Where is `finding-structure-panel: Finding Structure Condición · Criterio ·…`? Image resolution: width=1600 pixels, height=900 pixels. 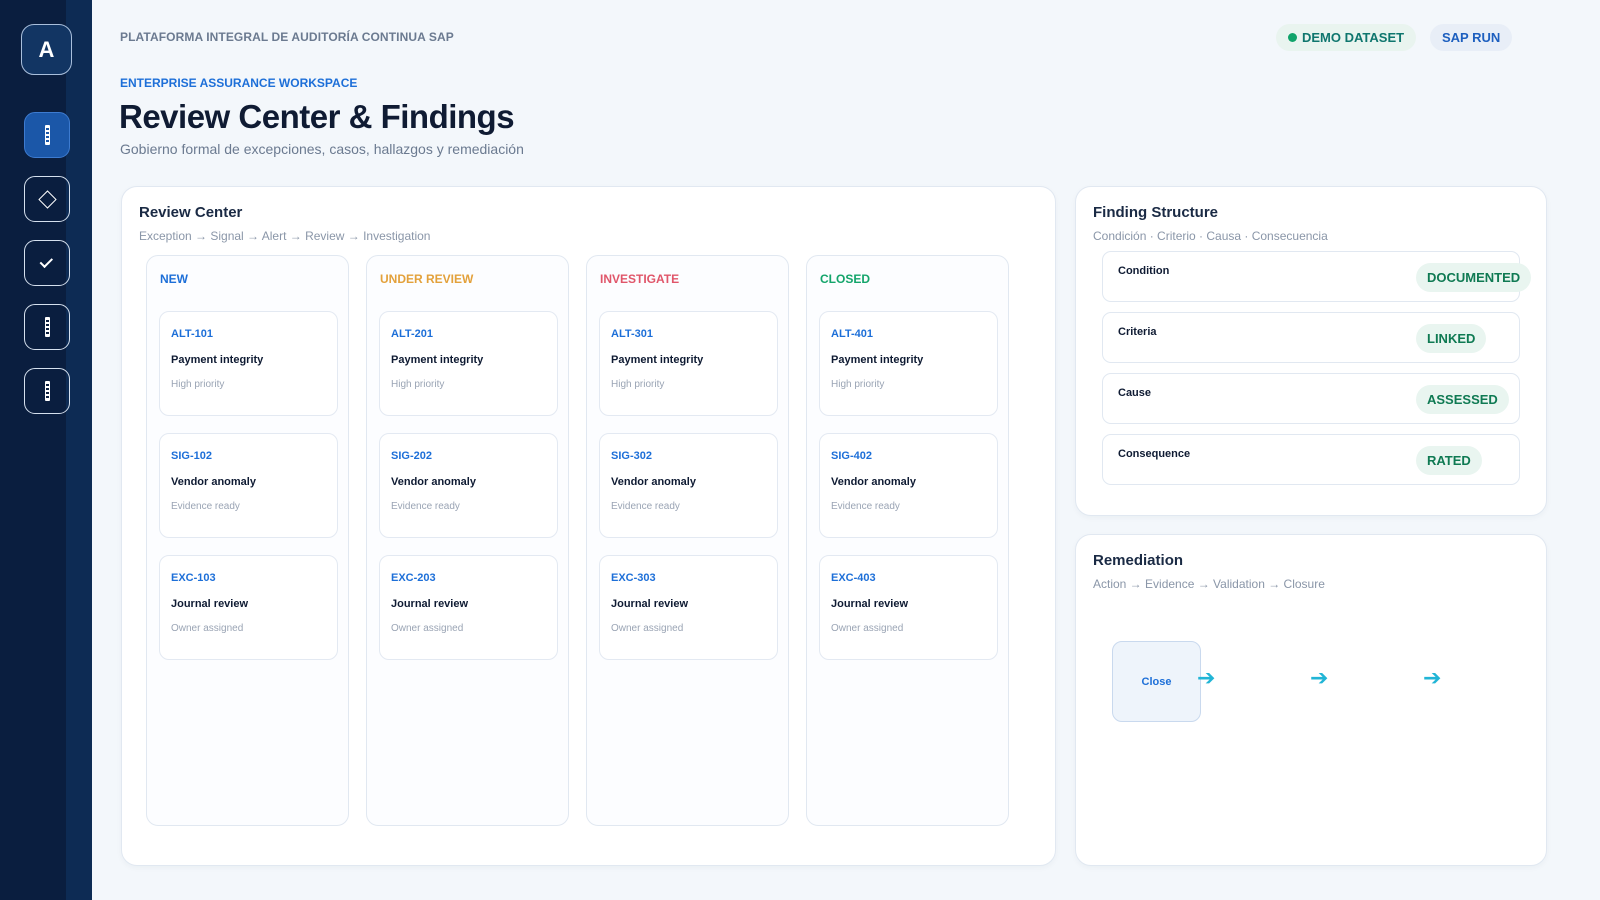
finding-structure-panel: Finding Structure Condición · Criterio ·… is located at coordinates (1311, 351).